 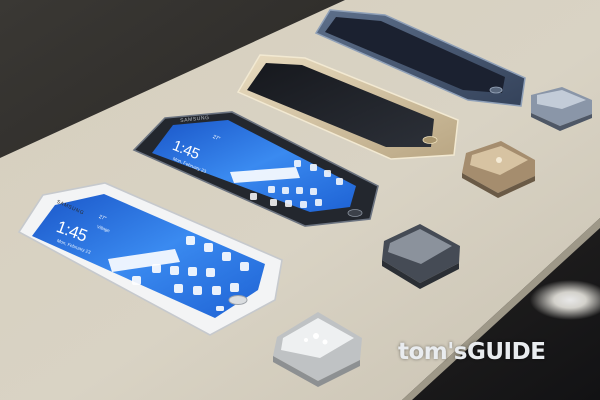 What do you see at coordinates (472, 352) in the screenshot?
I see `watermark-logo: tom'sGUIDE` at bounding box center [472, 352].